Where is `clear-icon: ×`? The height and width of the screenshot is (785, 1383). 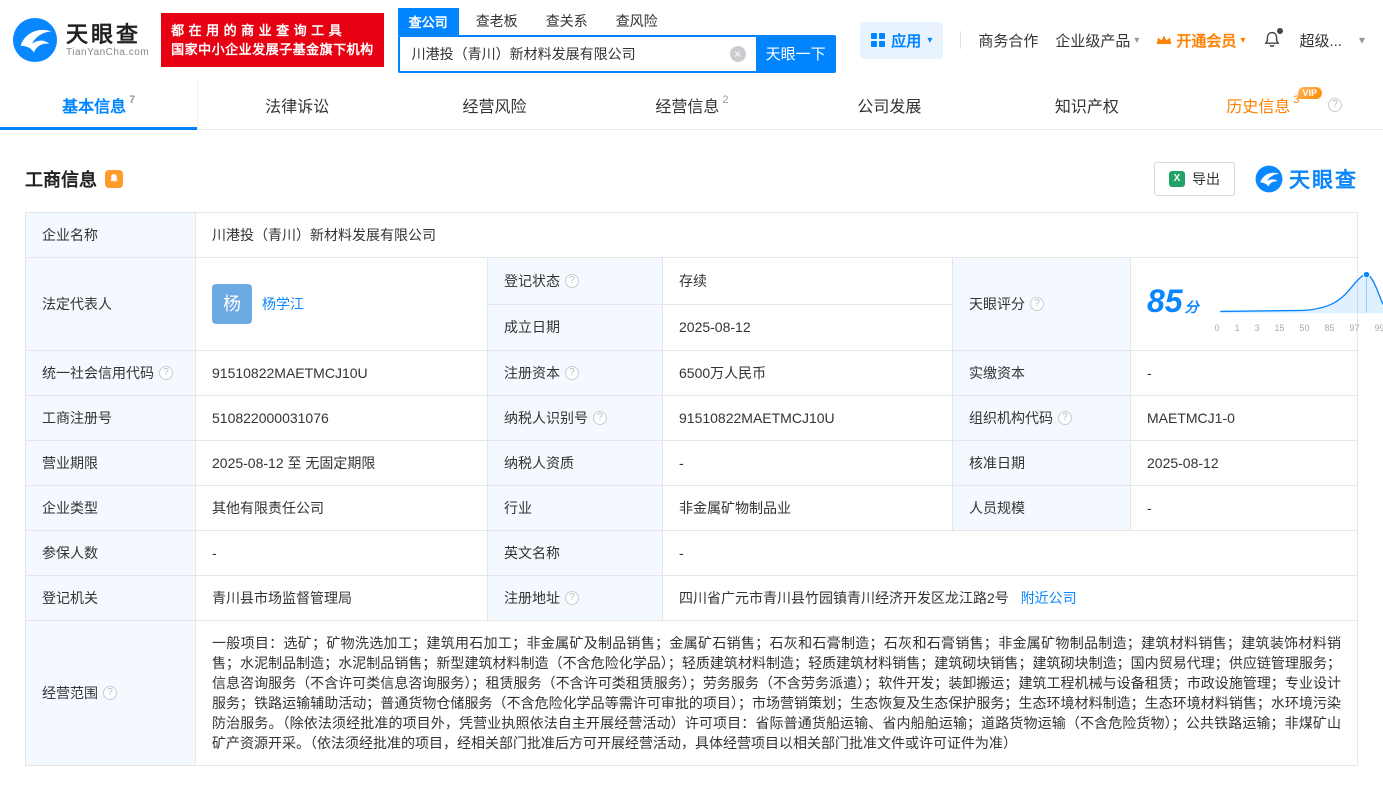
clear-icon: × is located at coordinates (737, 53).